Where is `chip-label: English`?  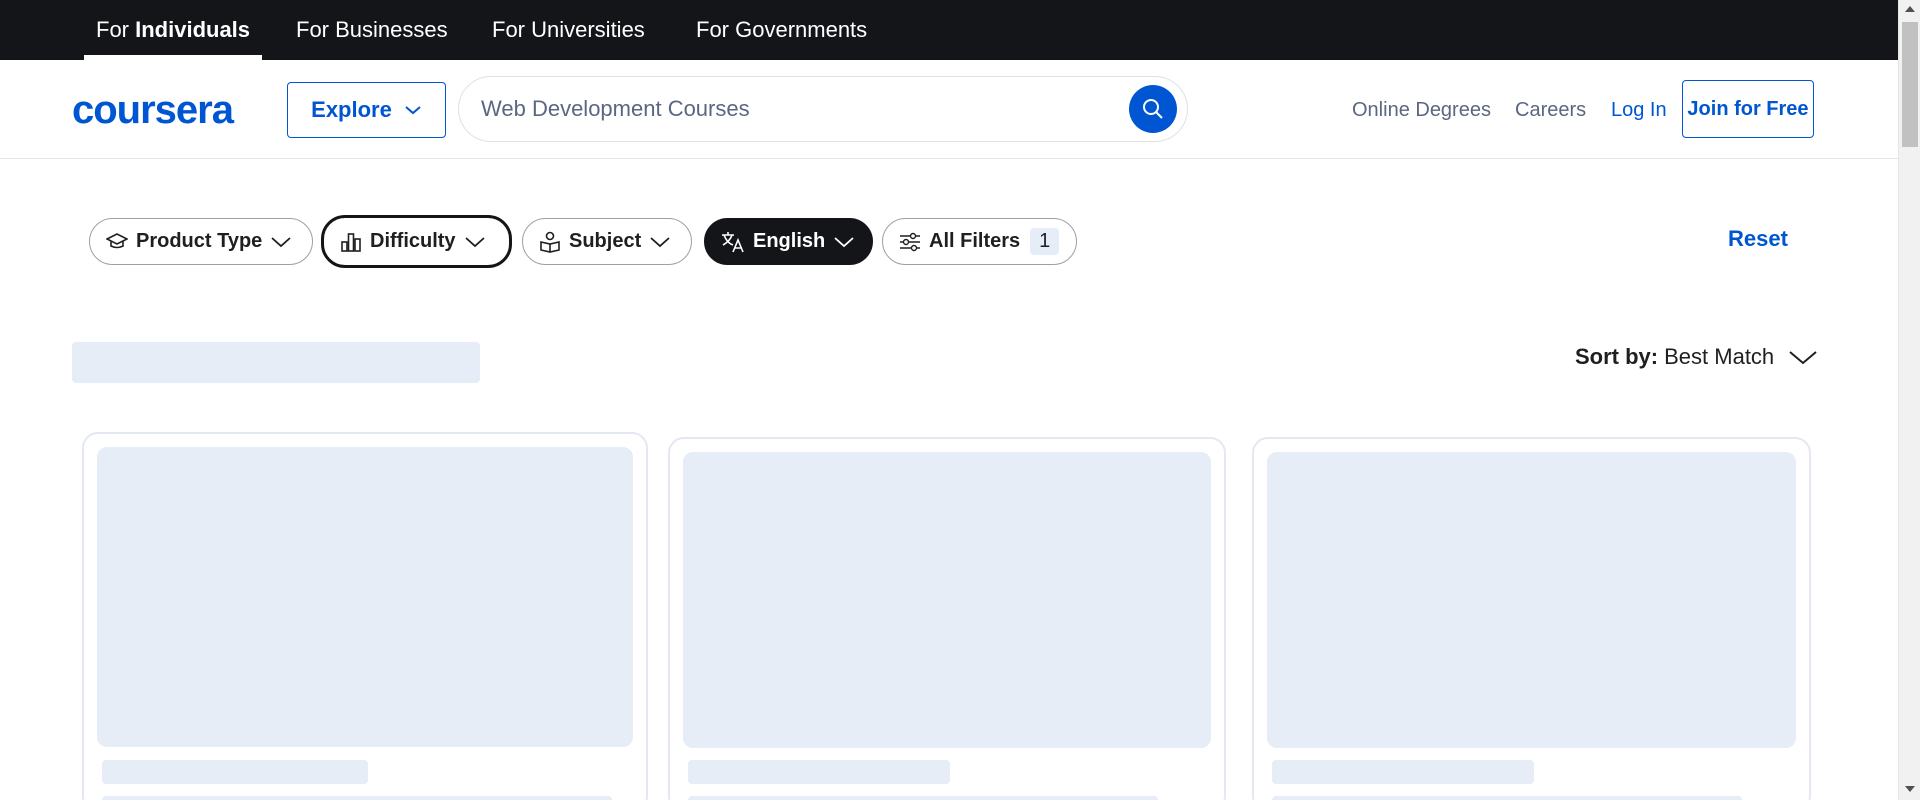 chip-label: English is located at coordinates (789, 241).